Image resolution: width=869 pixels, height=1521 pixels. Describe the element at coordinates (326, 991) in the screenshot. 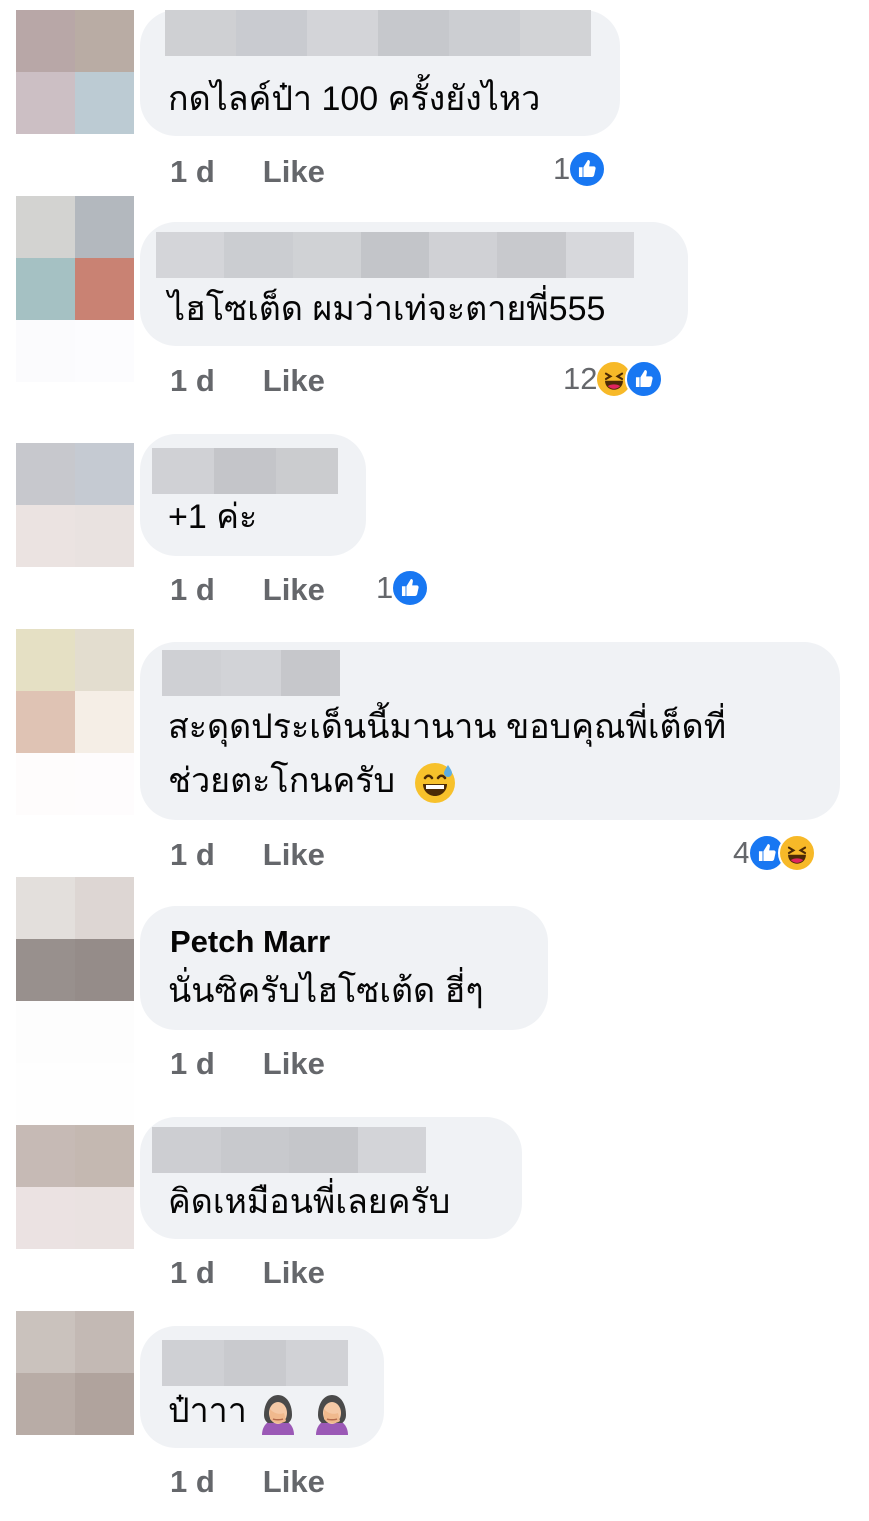

I see `comment-text: นั่นซิครับไฮโซเต้ด ฮี่ๆ` at that location.